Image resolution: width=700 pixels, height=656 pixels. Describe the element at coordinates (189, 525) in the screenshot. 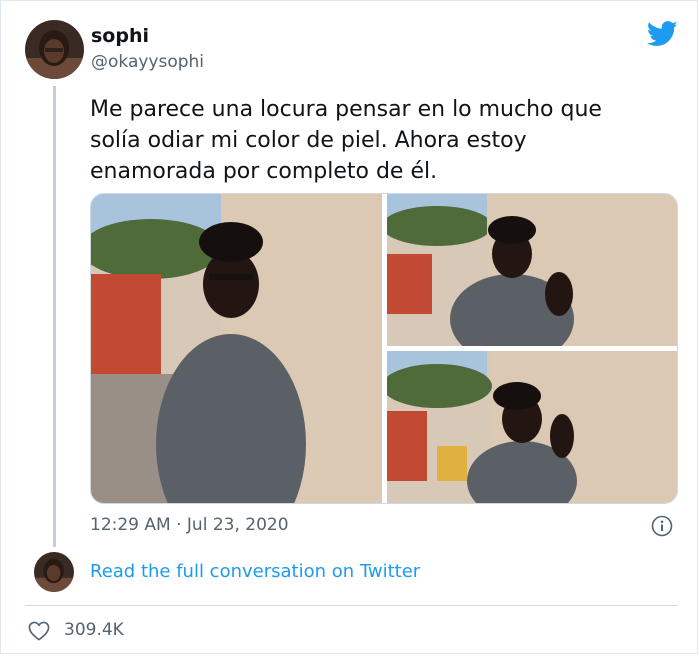

I see `tweet-timestamp: 12:29 AM · Jul 23, 2020` at that location.